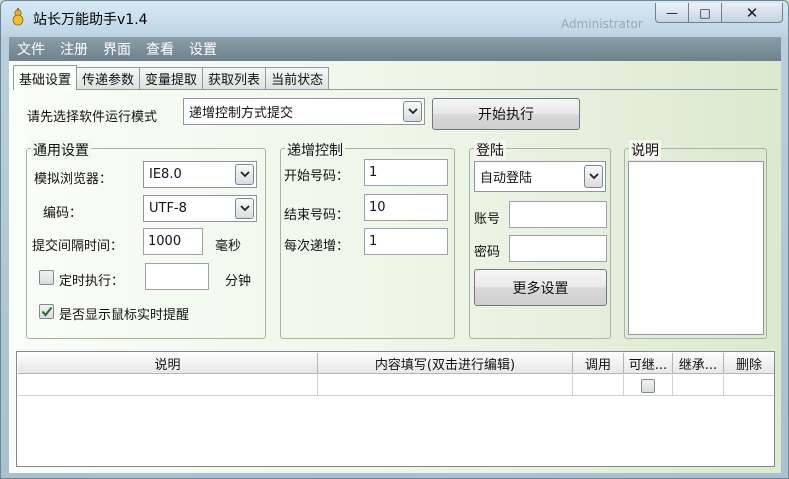 Image resolution: width=789 pixels, height=479 pixels. Describe the element at coordinates (394, 19) in the screenshot. I see `title-bar: 站长万能助手v1.4 Administrator — □ ✕` at that location.